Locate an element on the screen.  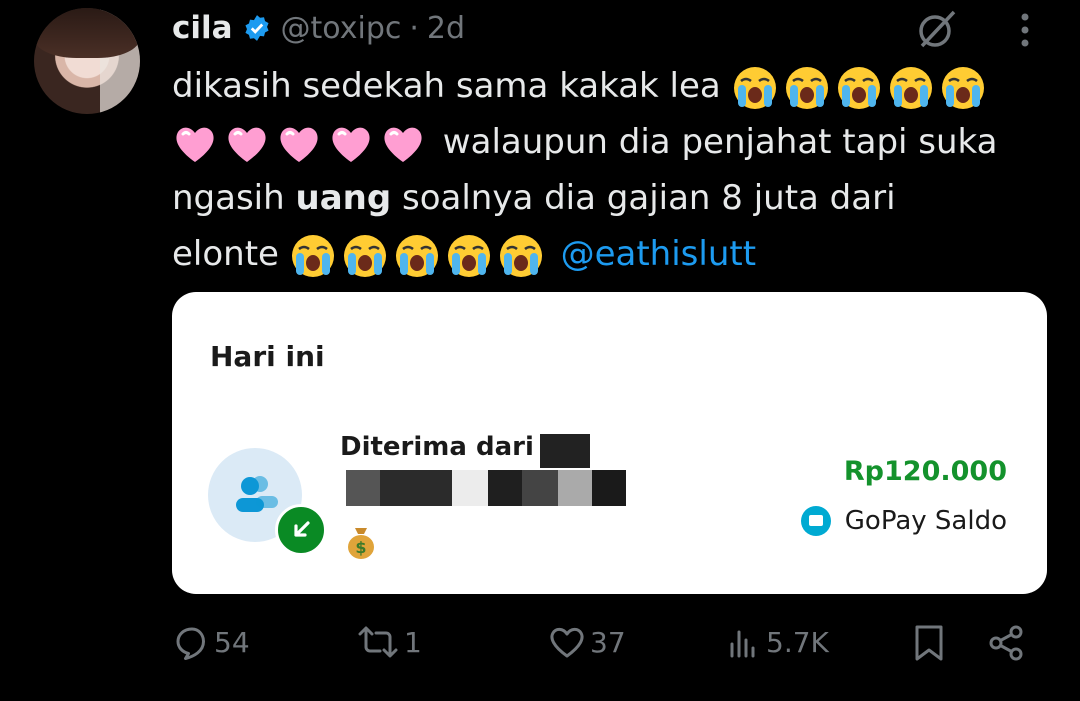
post-time: 2d is located at coordinates (446, 28).